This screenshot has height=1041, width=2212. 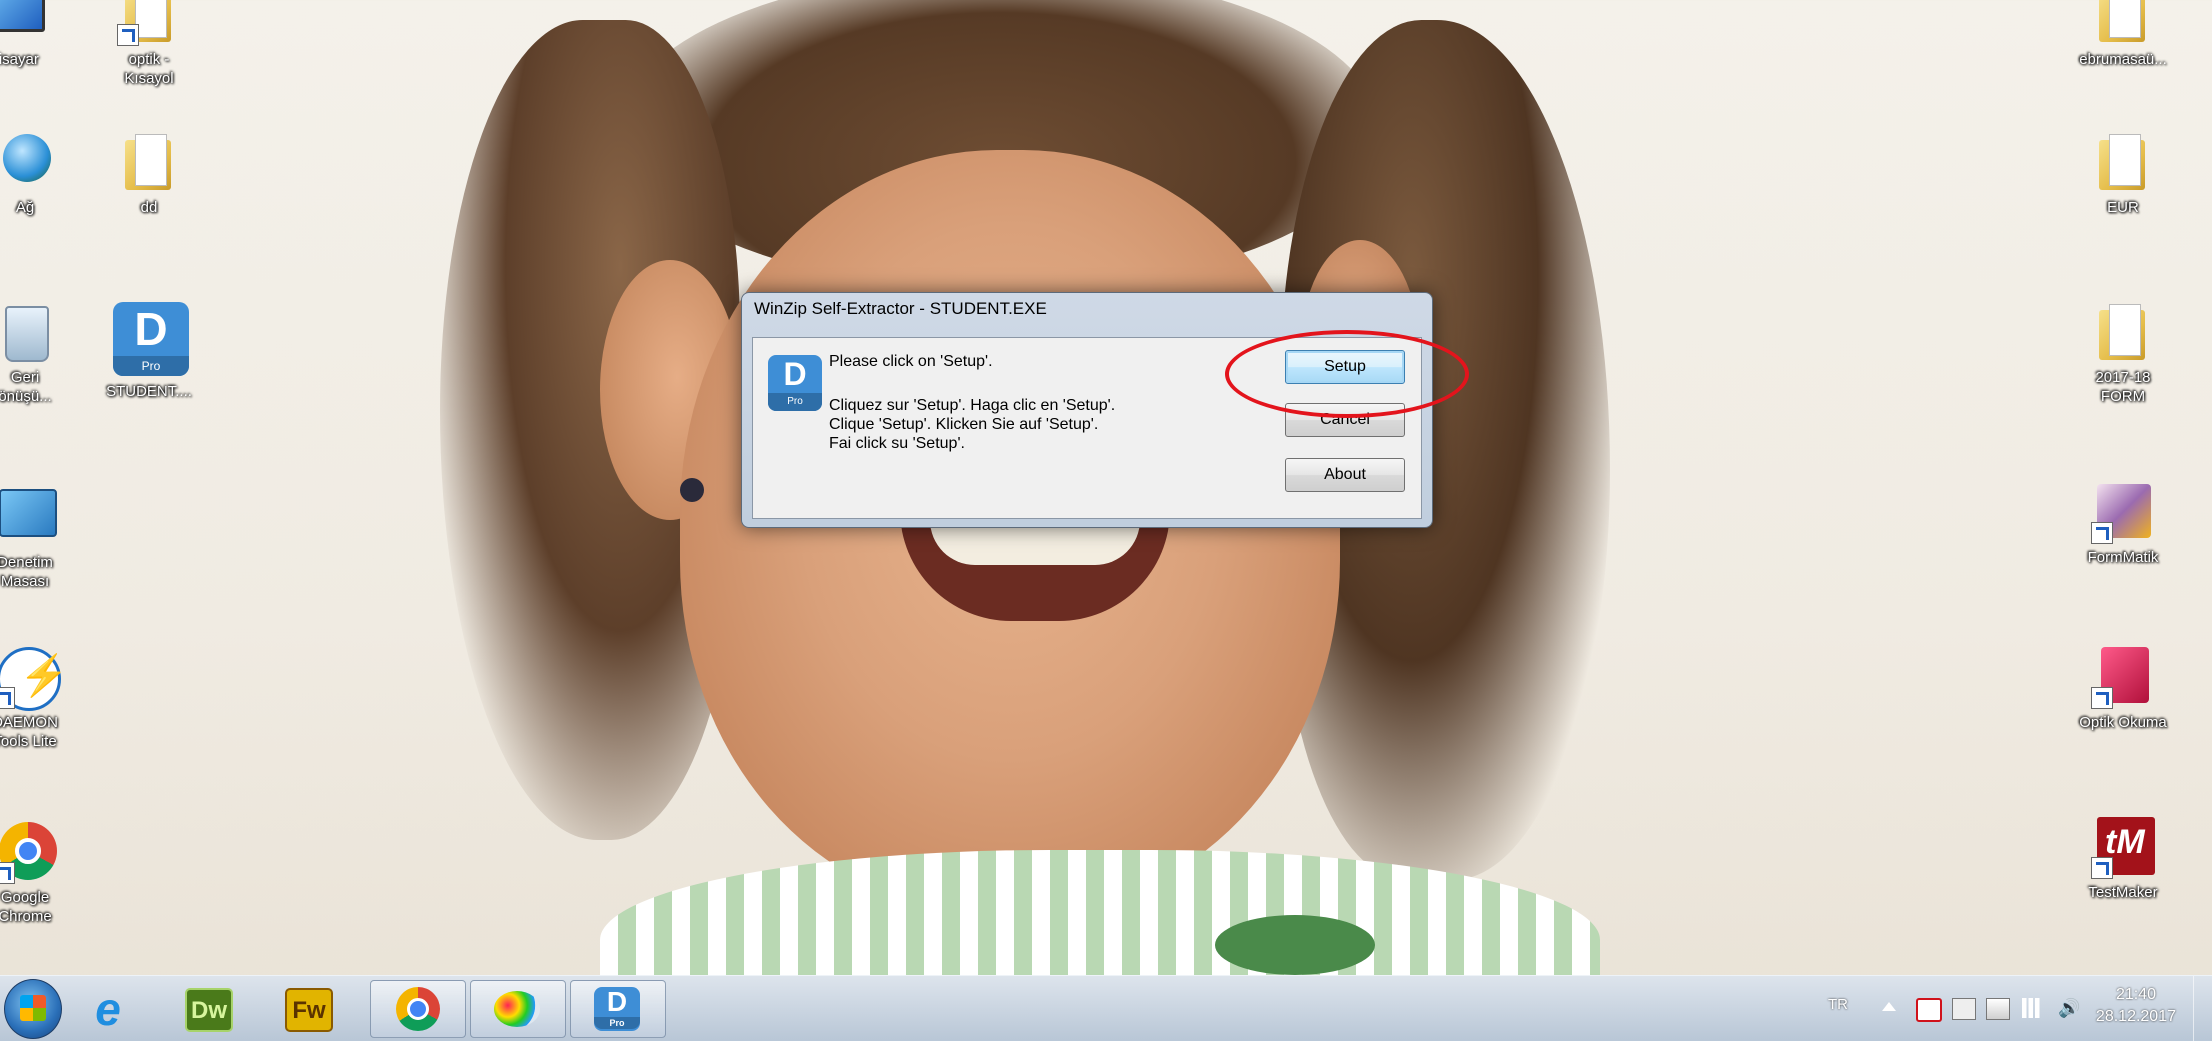 I want to click on desktop-icon-label: EUR, so click(x=2123, y=207).